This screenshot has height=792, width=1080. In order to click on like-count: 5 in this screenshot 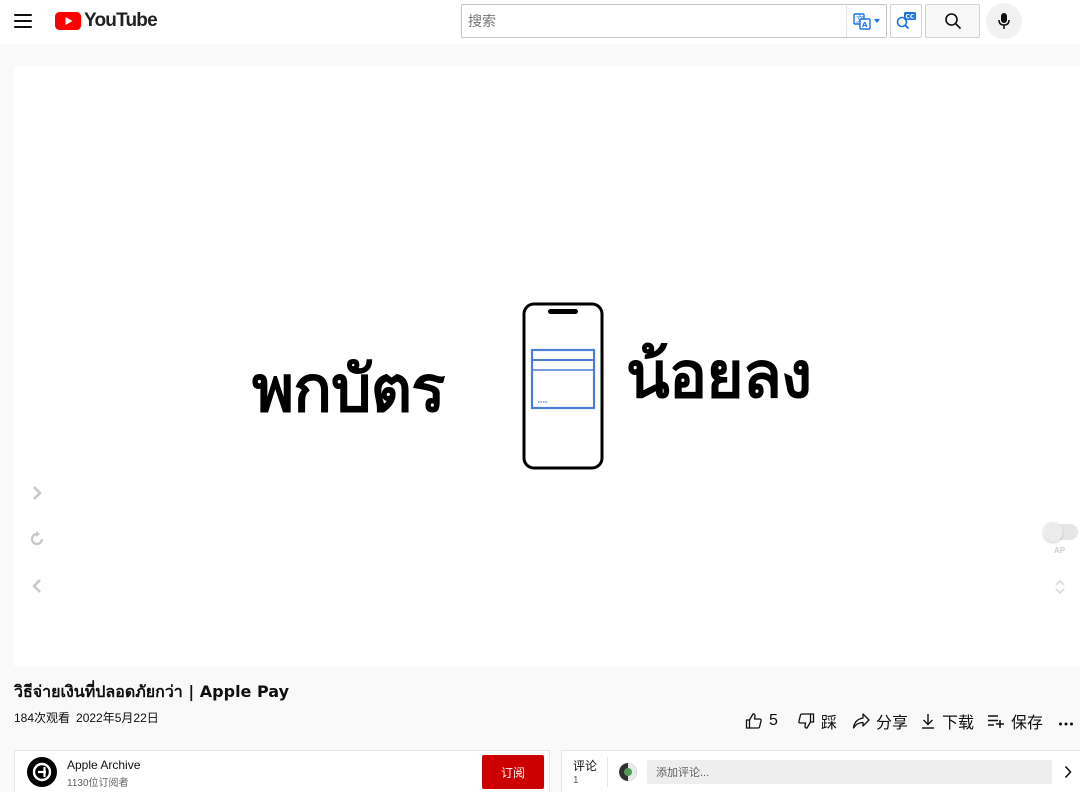, I will do `click(773, 720)`.